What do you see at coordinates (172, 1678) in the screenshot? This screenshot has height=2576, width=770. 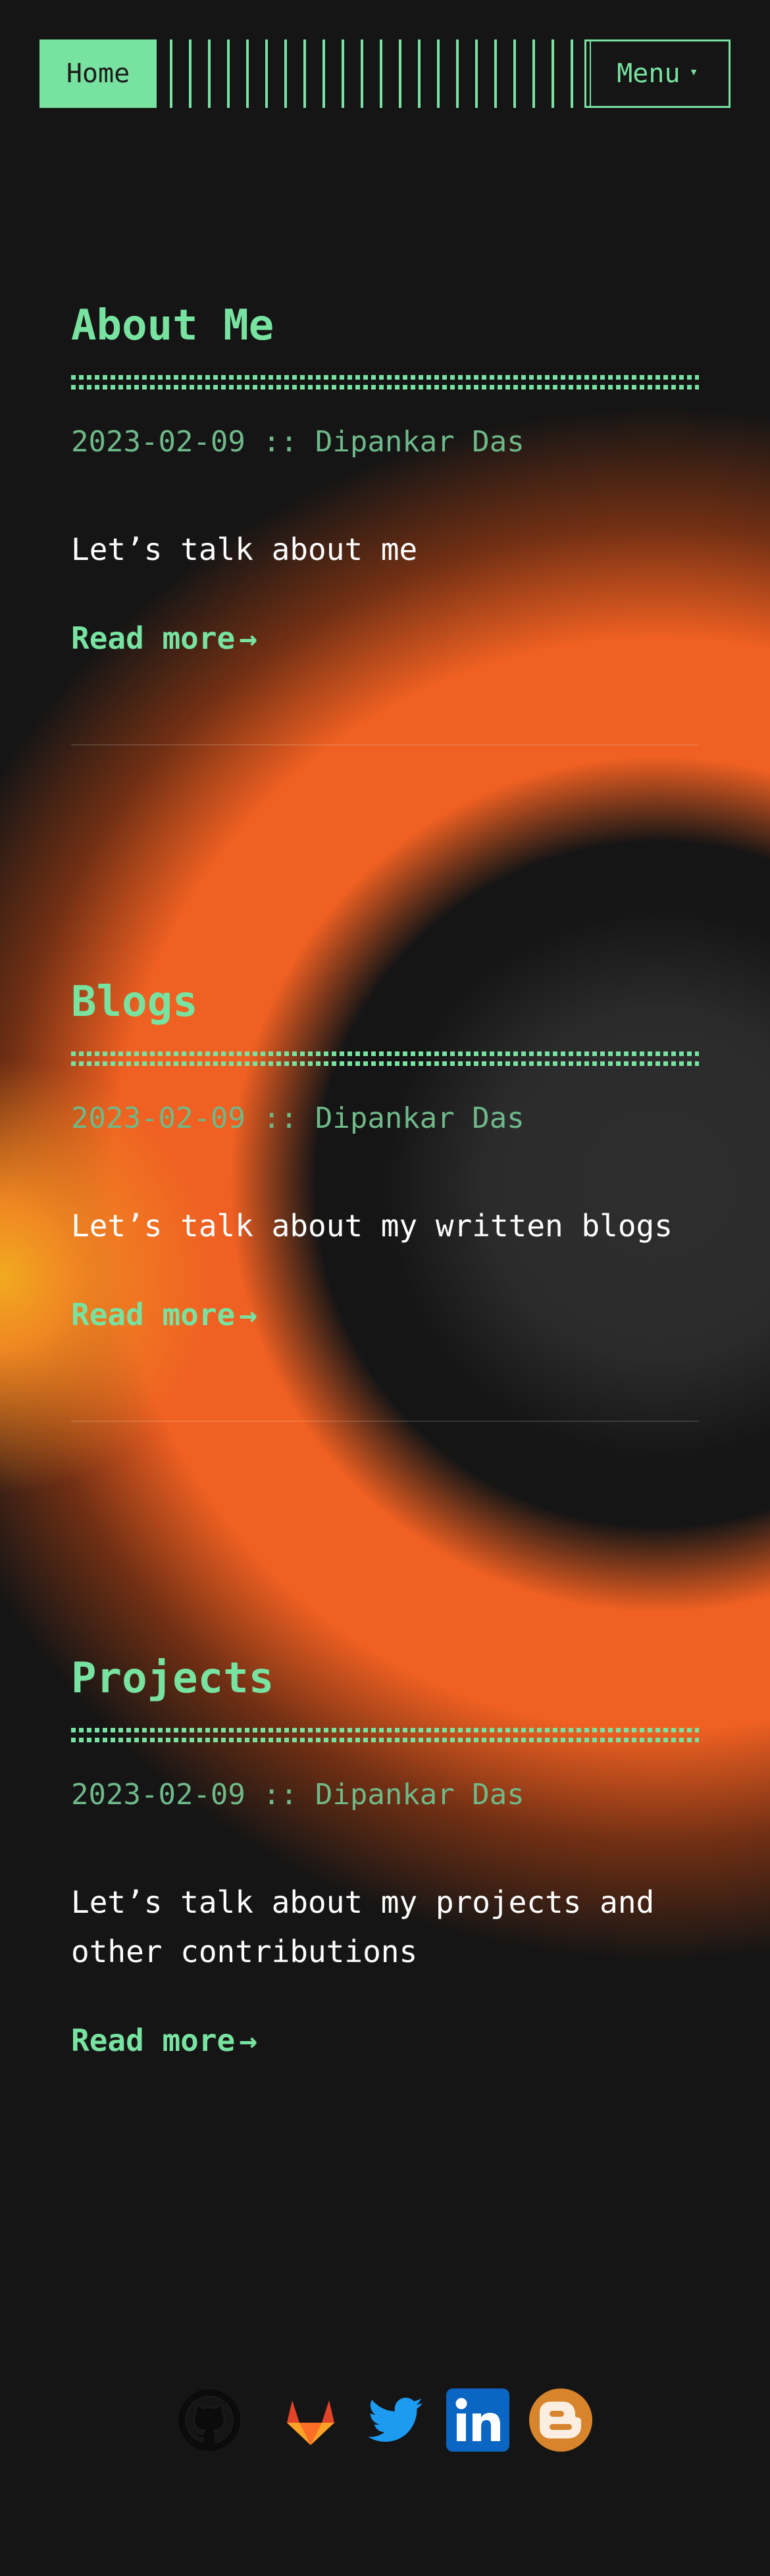 I see `post-title: Projects` at bounding box center [172, 1678].